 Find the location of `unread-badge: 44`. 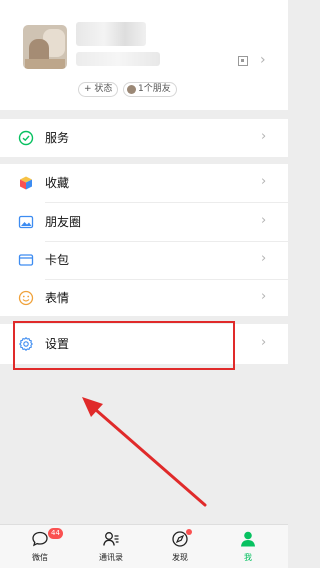

unread-badge: 44 is located at coordinates (55, 533).